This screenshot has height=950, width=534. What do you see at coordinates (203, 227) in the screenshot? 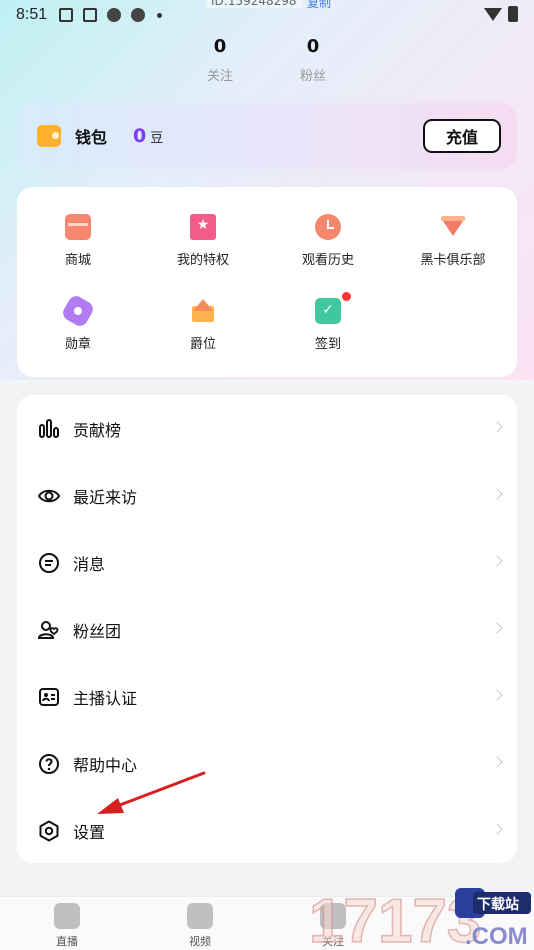
I see `privilege-icon` at bounding box center [203, 227].